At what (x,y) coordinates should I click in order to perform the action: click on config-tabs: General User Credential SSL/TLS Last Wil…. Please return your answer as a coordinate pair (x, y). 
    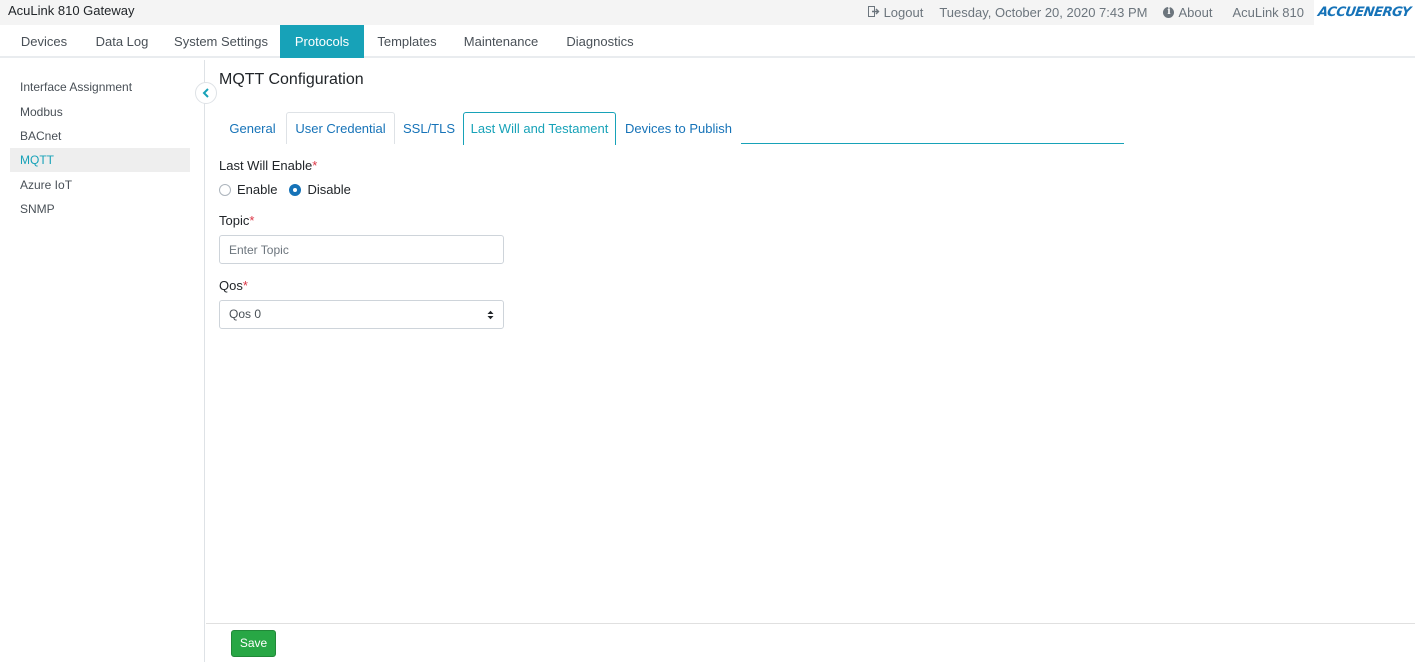
    Looking at the image, I should click on (671, 128).